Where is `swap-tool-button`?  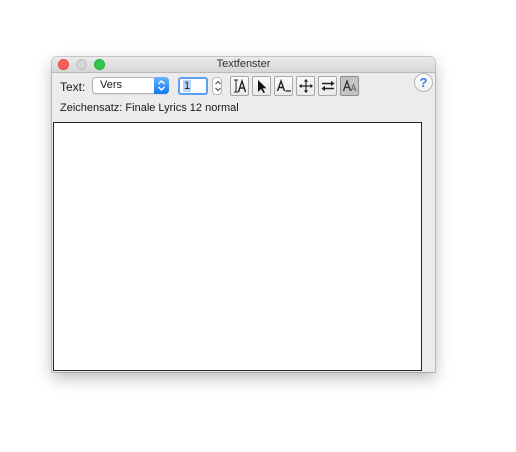
swap-tool-button is located at coordinates (327, 86).